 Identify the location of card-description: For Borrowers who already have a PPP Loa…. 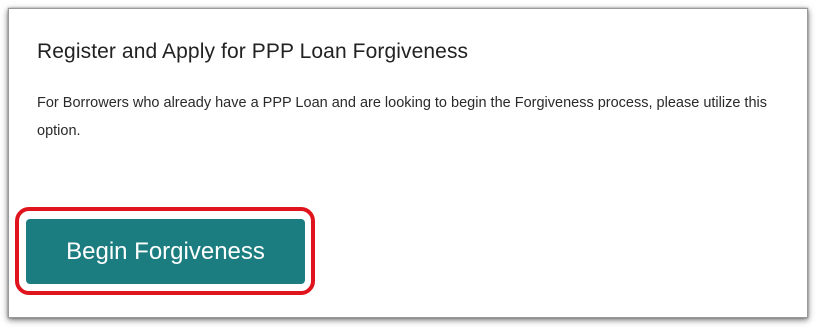
(402, 117).